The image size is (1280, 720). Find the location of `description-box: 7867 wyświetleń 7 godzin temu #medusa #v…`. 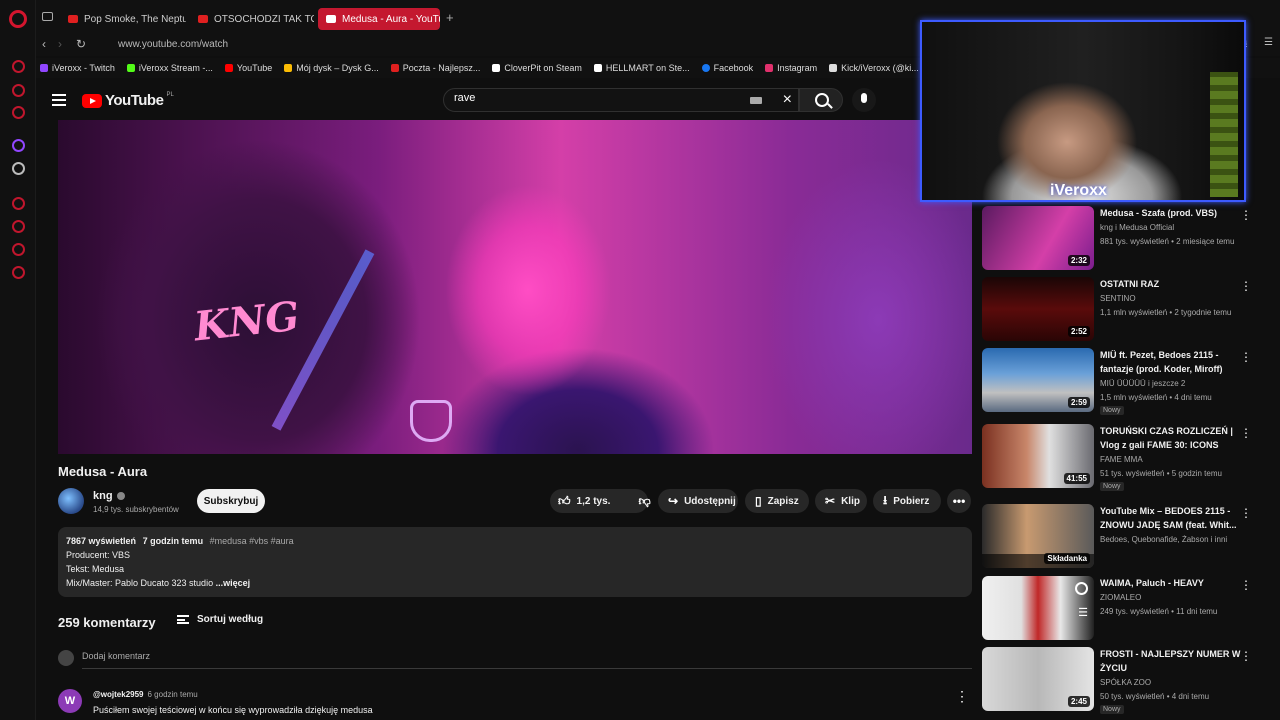

description-box: 7867 wyświetleń 7 godzin temu #medusa #v… is located at coordinates (515, 562).